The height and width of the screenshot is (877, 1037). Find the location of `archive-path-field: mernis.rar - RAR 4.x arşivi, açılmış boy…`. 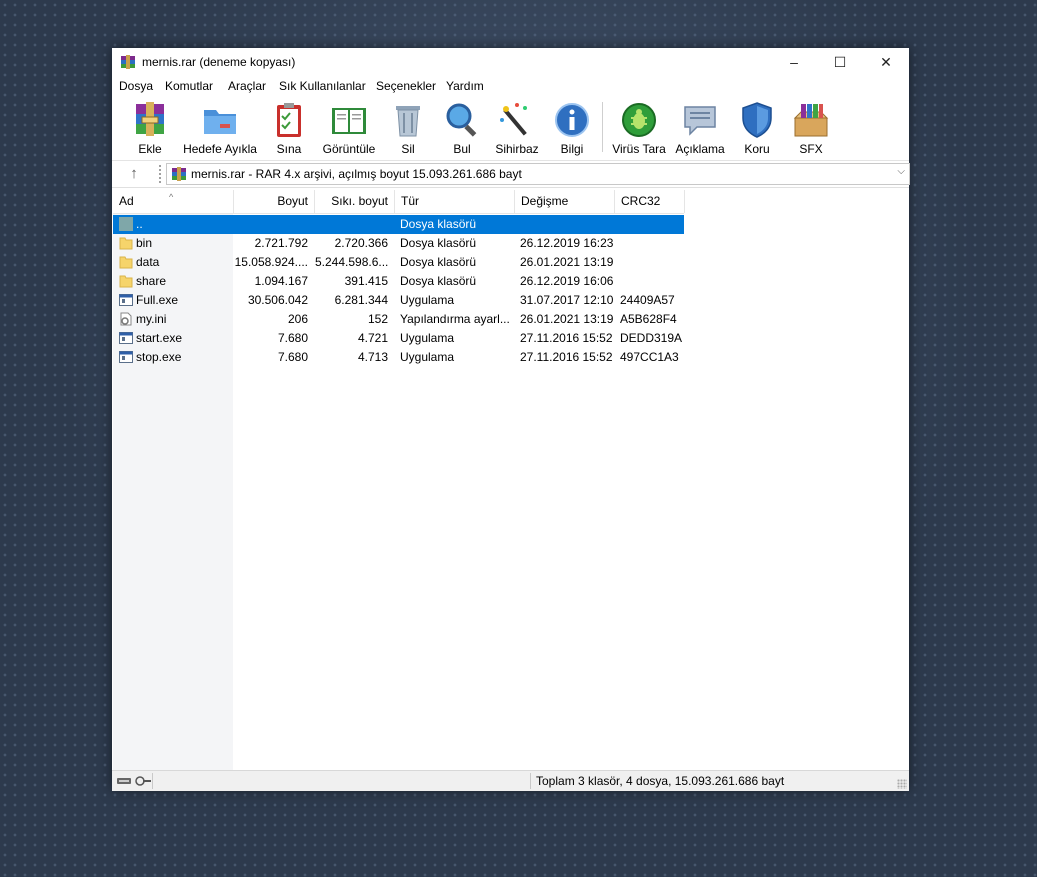

archive-path-field: mernis.rar - RAR 4.x arşivi, açılmış boy… is located at coordinates (538, 174).